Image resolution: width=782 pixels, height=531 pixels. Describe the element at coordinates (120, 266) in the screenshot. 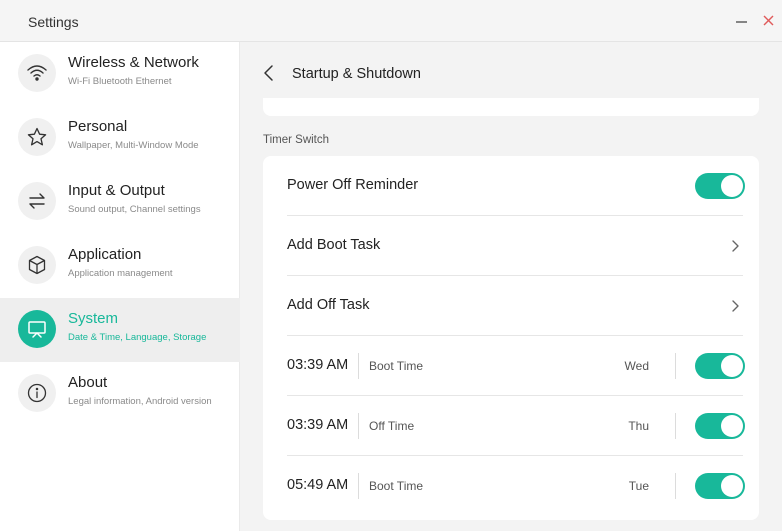

I see `sidebar-item-application: Application Application management` at that location.